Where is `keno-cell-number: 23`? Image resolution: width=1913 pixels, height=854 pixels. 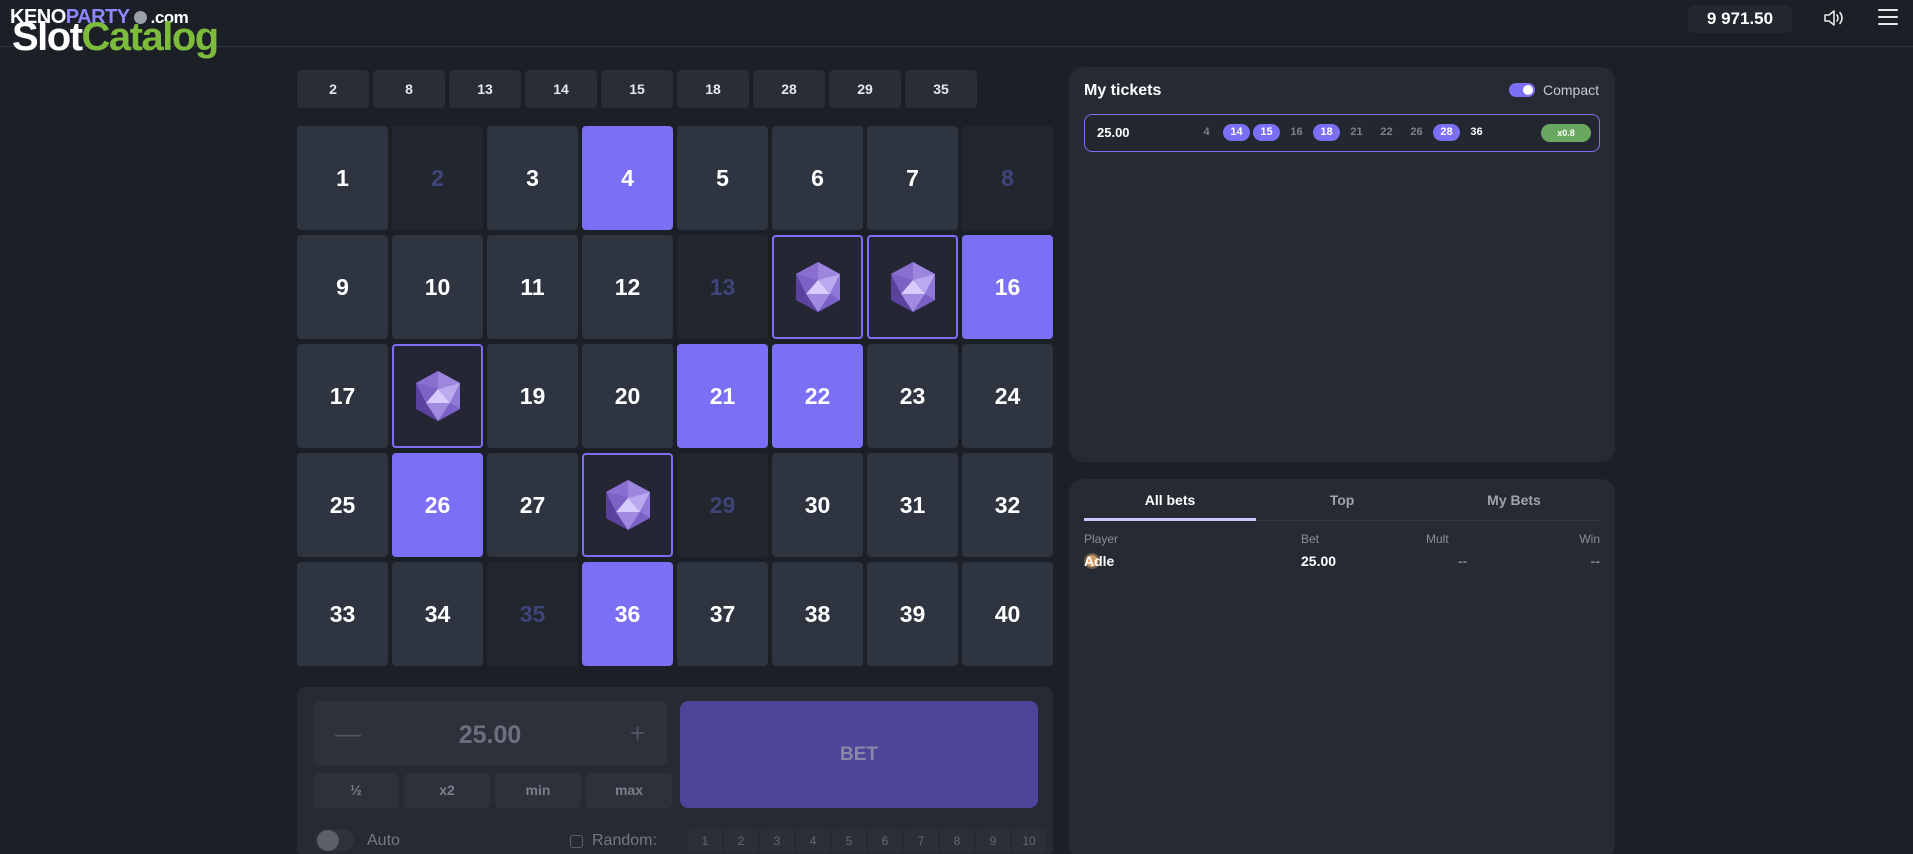
keno-cell-number: 23 is located at coordinates (912, 395).